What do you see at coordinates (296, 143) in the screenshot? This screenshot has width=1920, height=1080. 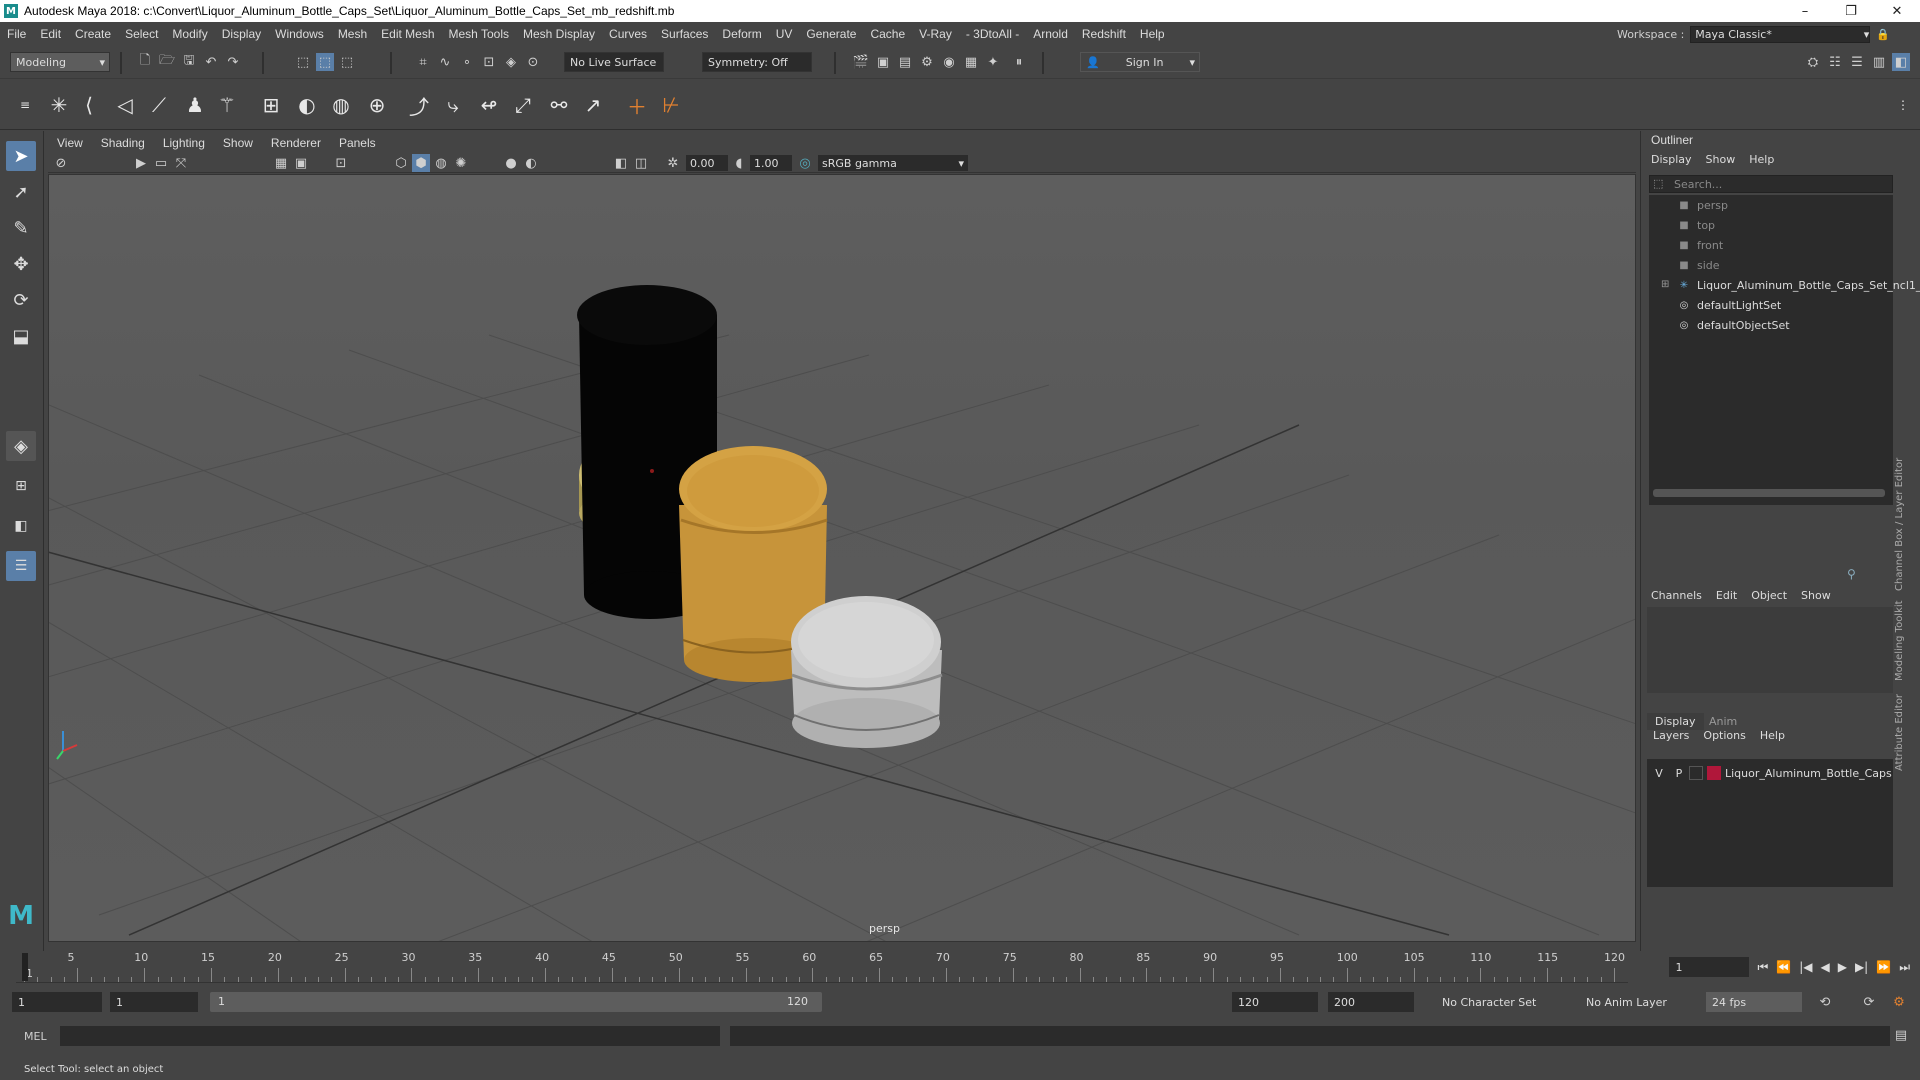 I see `panel-menu-renderer: Renderer` at bounding box center [296, 143].